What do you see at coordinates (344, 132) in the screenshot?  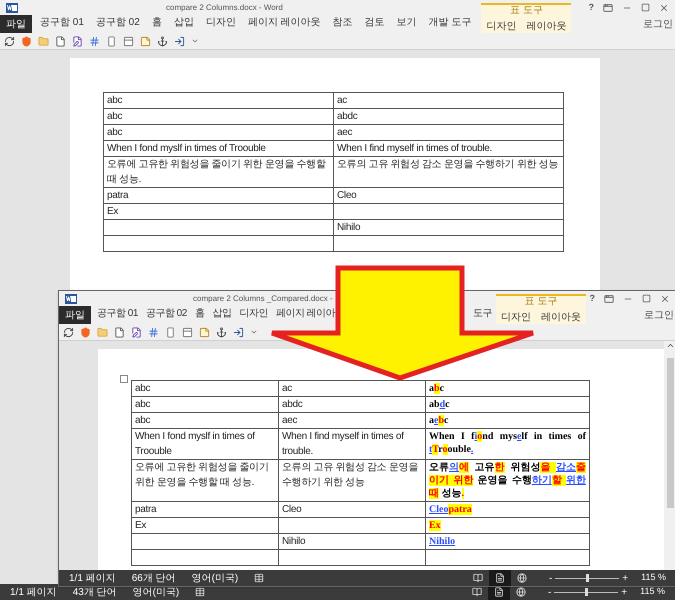 I see `table-cell-text: aec` at bounding box center [344, 132].